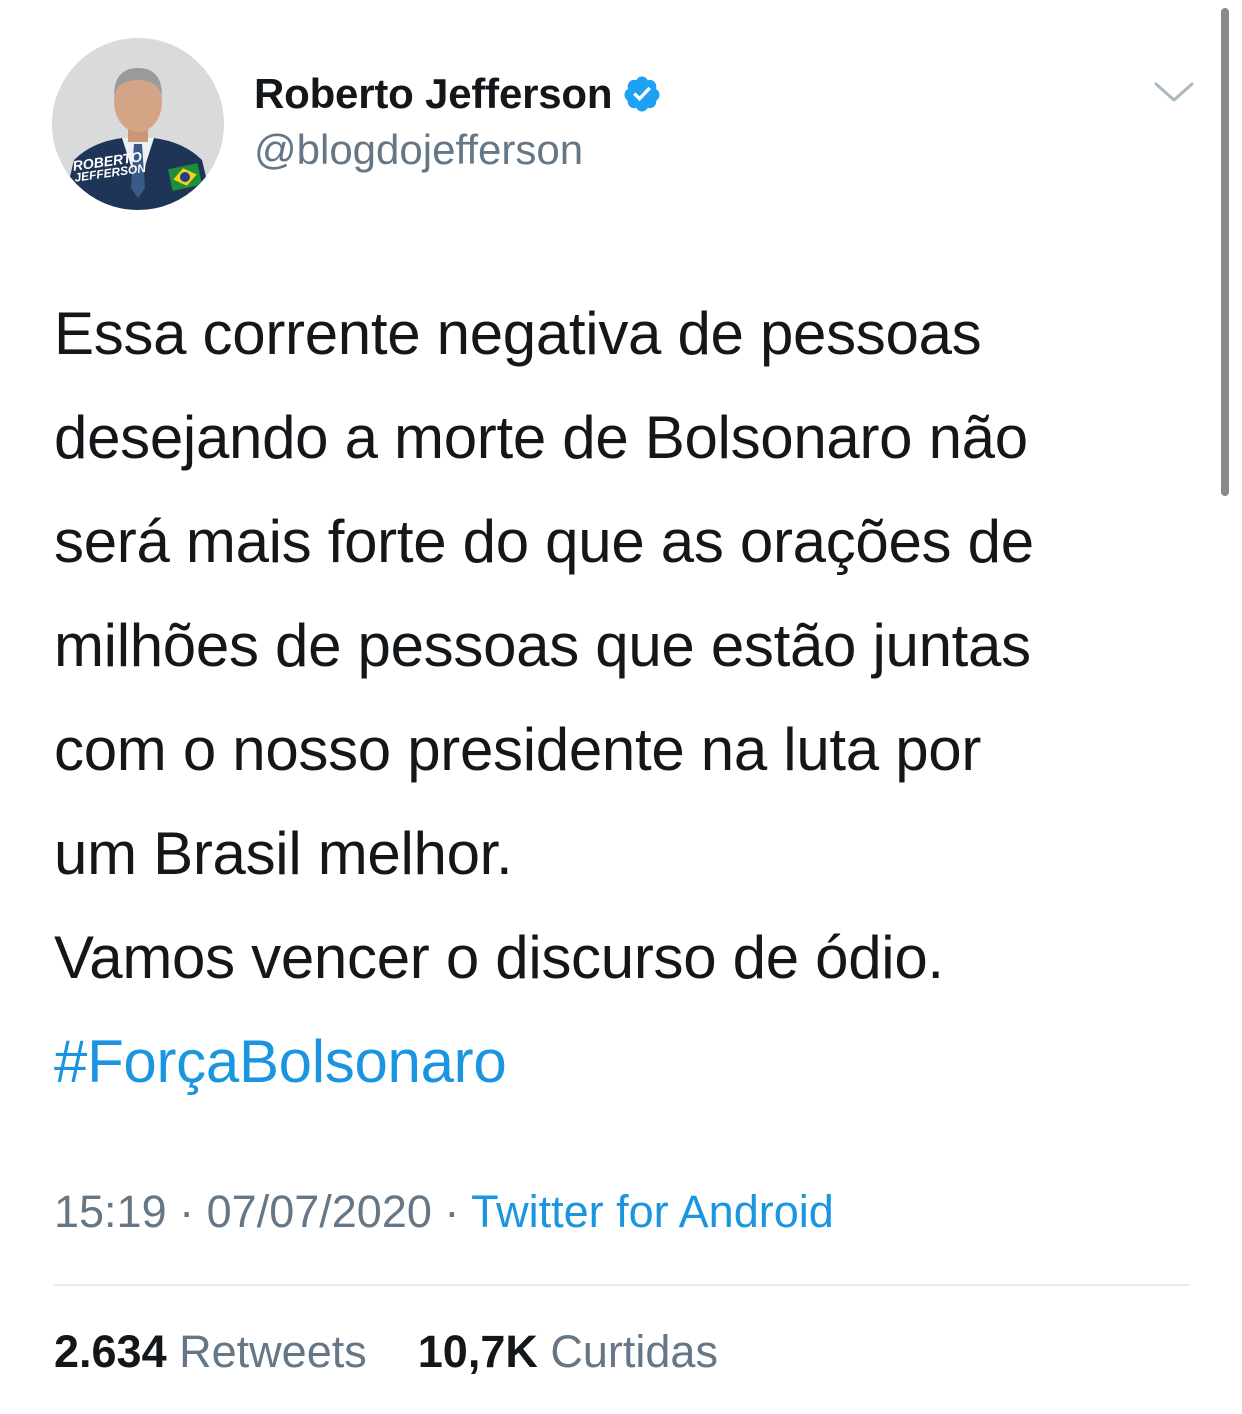 The width and height of the screenshot is (1242, 1414). I want to click on author-avatar: ROBERTO JEFFERSON, so click(138, 124).